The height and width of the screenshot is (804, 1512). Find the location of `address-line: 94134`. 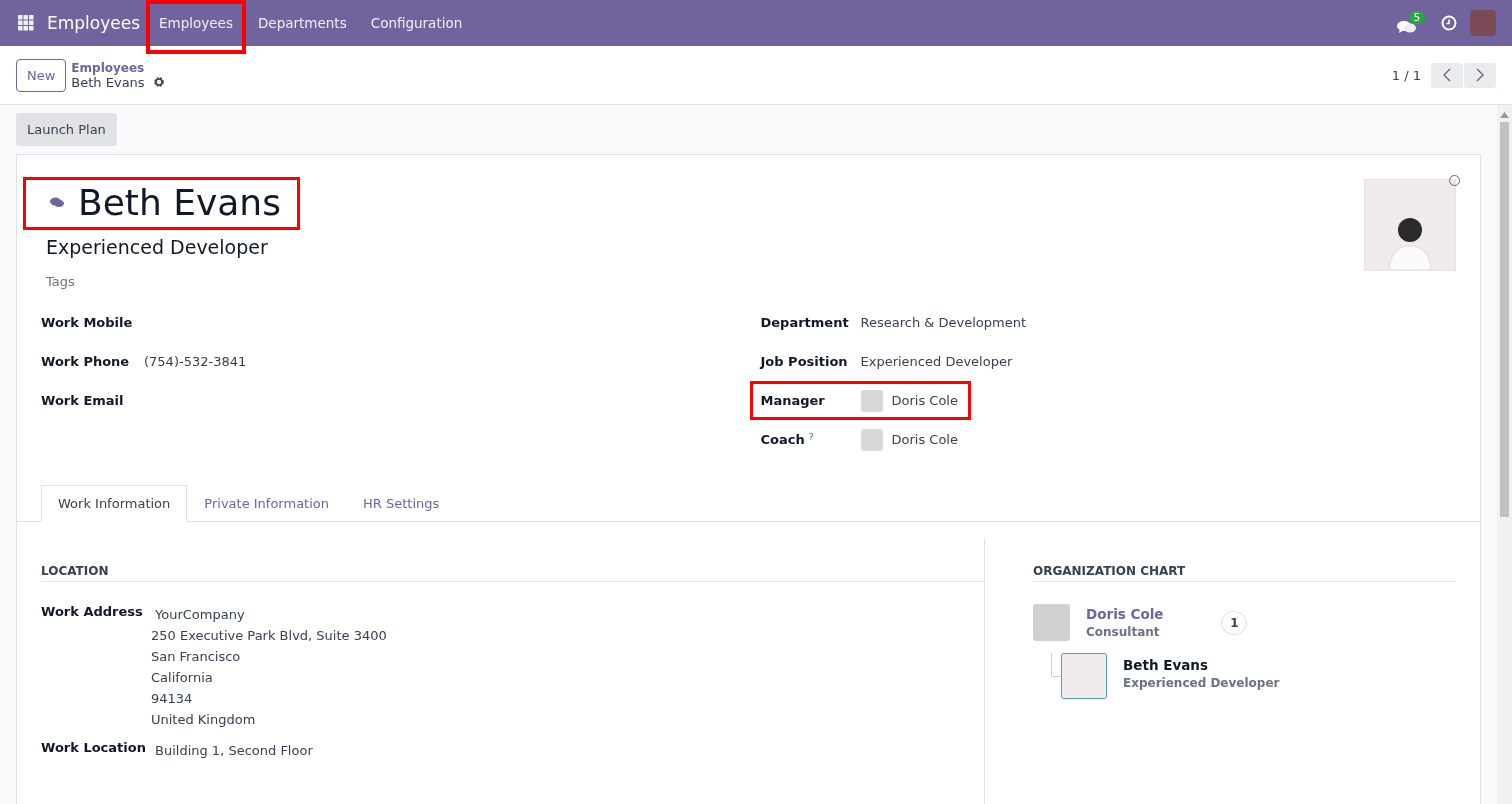

address-line: 94134 is located at coordinates (172, 699).